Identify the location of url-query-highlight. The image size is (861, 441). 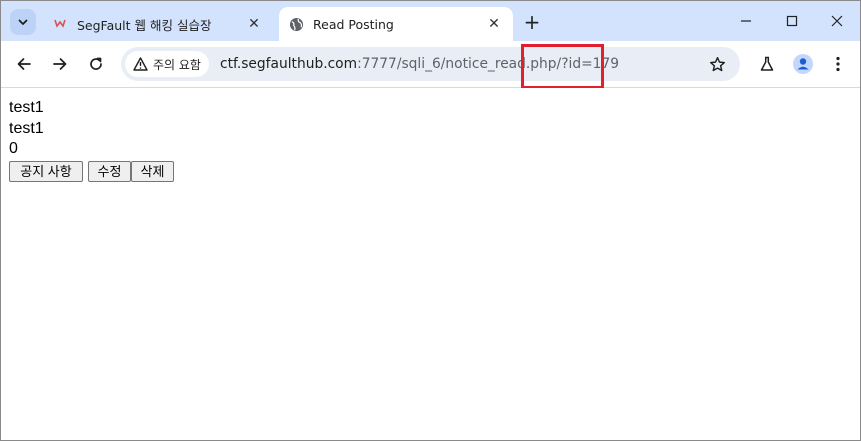
(562, 66).